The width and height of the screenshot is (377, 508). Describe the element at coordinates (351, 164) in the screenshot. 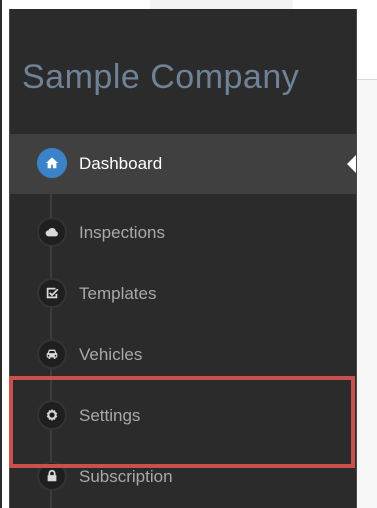

I see `active-indicator` at that location.